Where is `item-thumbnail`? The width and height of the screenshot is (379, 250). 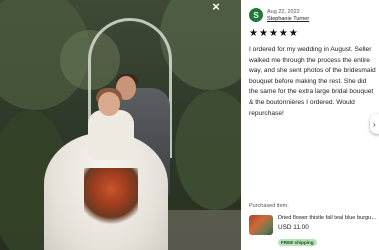 item-thumbnail is located at coordinates (261, 225).